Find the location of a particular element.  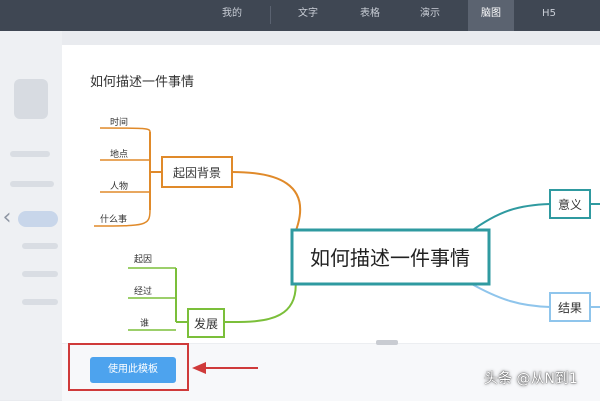

mindmap-root-label: 如何描述一件事情 is located at coordinates (390, 258).